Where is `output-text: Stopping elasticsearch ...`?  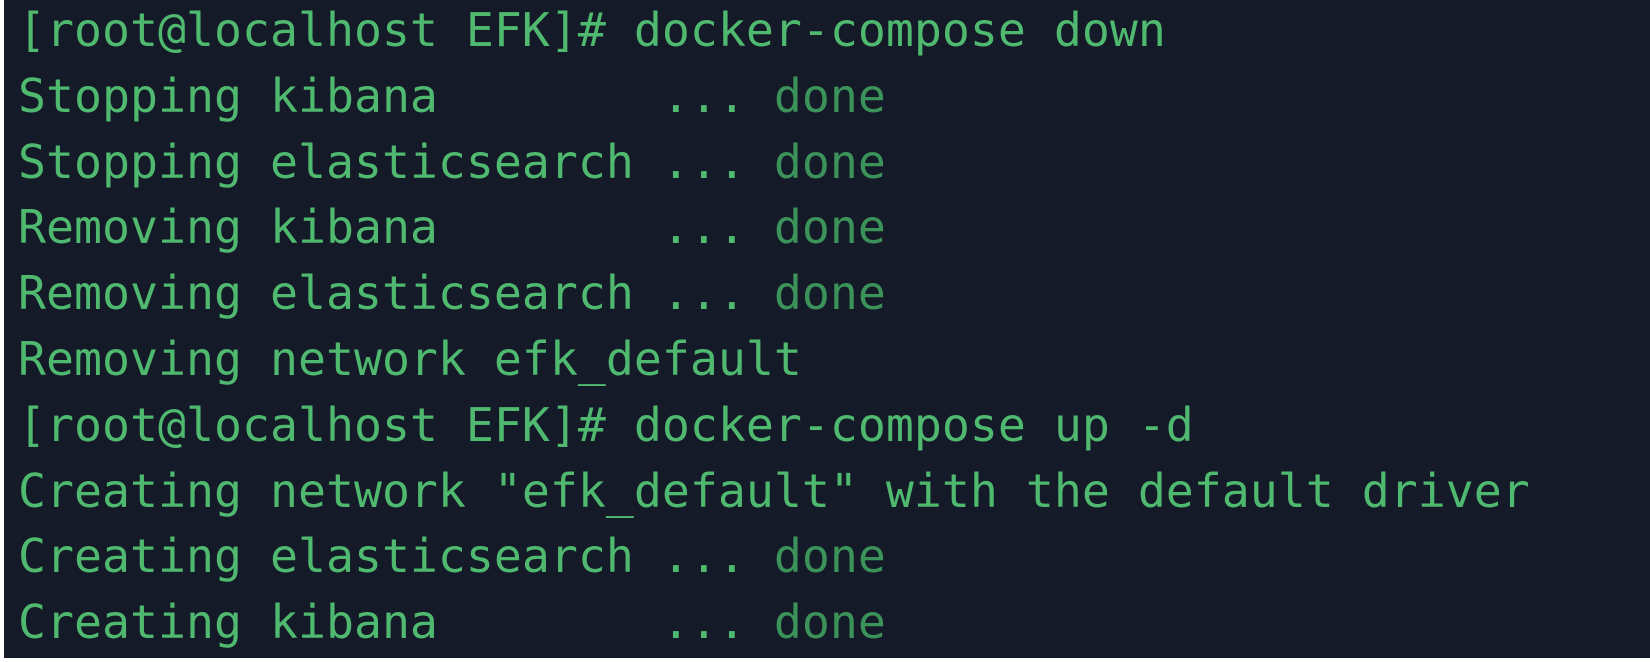
output-text: Stopping elasticsearch ... is located at coordinates (396, 161).